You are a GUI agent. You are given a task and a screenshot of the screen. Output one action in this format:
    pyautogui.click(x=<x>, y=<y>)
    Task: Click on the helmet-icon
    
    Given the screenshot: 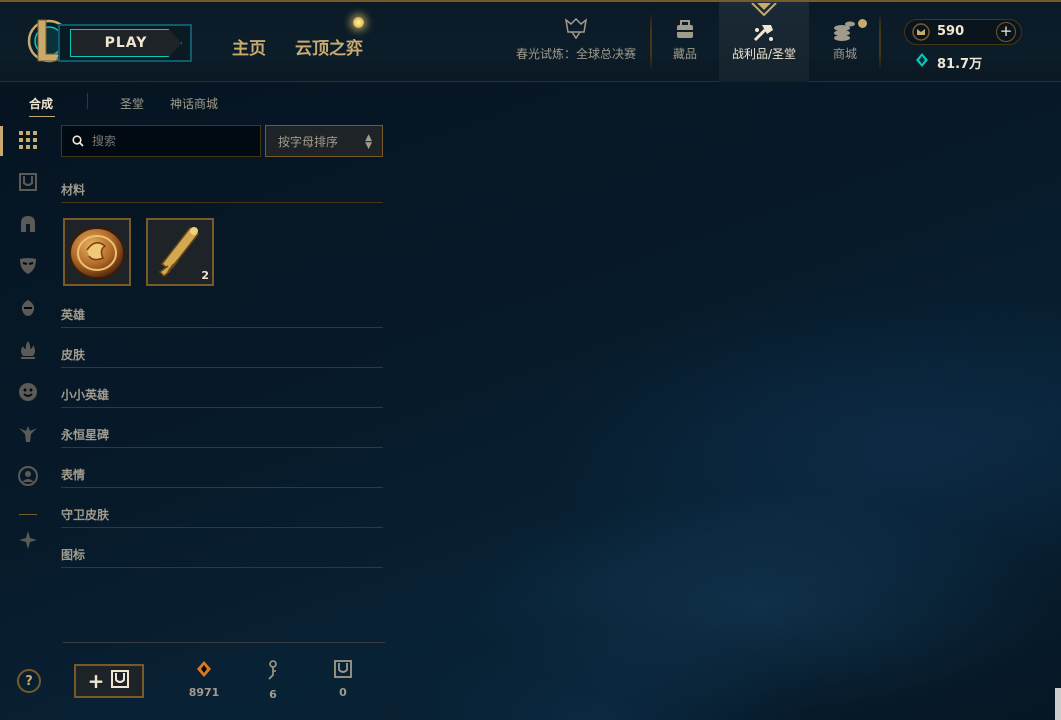 What is the action you would take?
    pyautogui.click(x=29, y=225)
    